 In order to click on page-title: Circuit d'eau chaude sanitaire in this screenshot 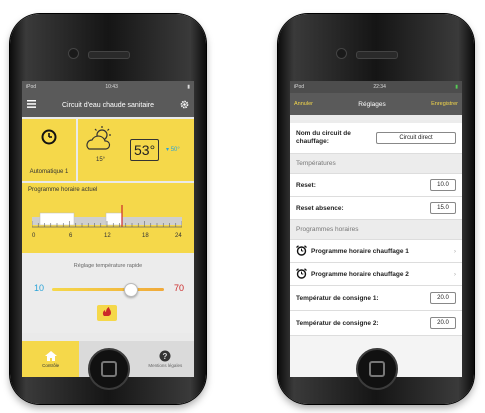, I will do `click(107, 105)`.